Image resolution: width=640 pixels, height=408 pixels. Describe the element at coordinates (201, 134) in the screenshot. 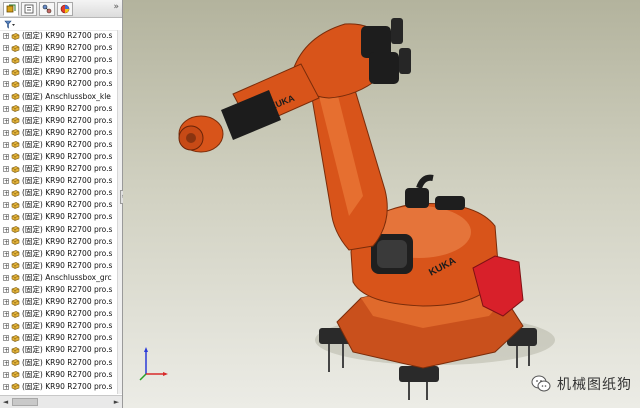

I see `wrist-flange` at that location.